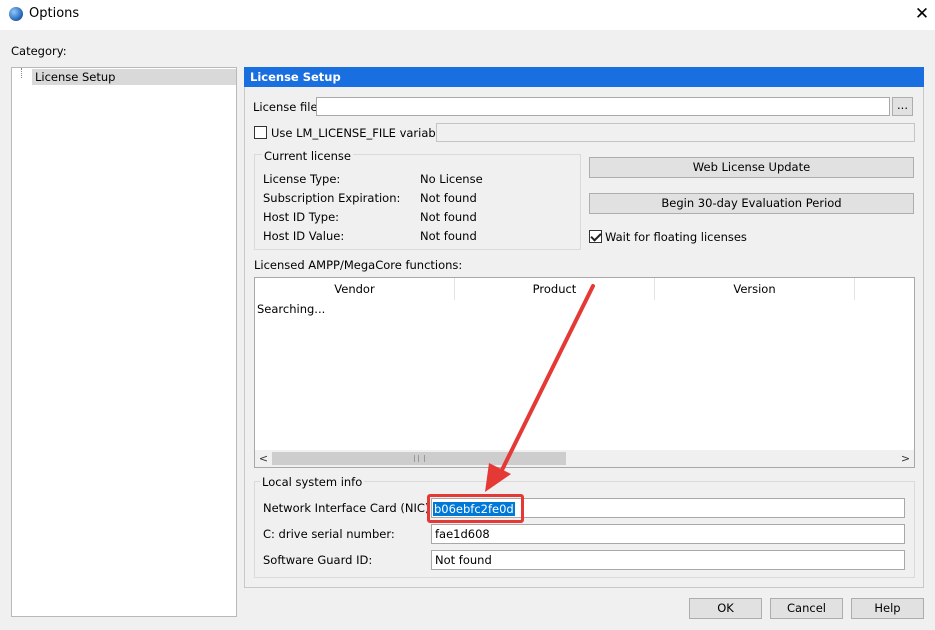  I want to click on cancel-button: Cancel, so click(806, 608).